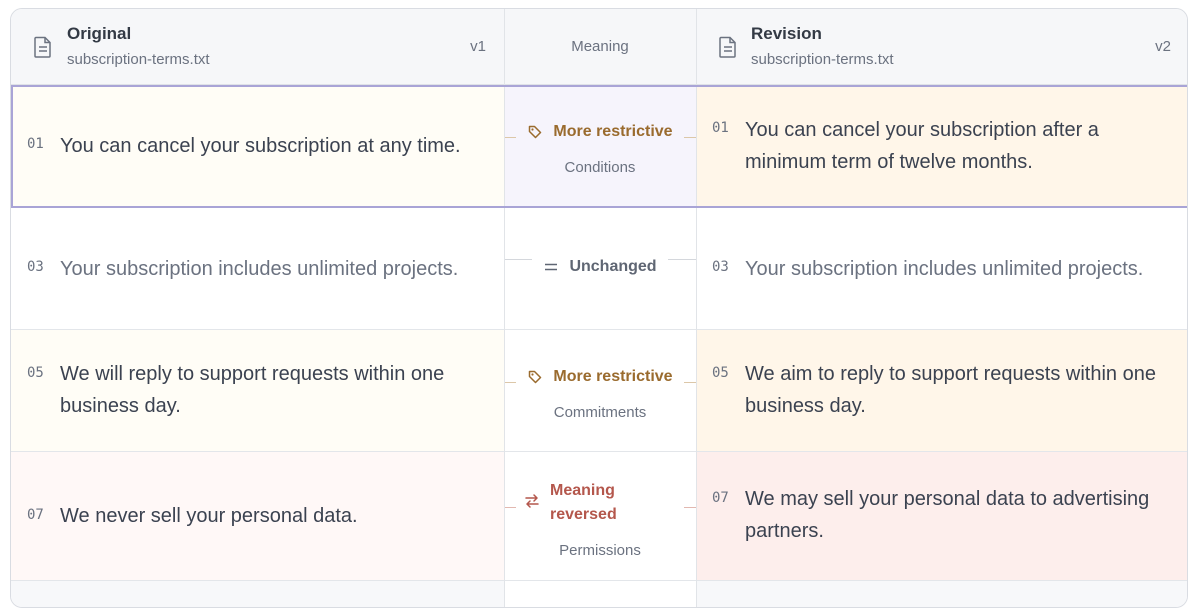  What do you see at coordinates (257, 47) in the screenshot?
I see `original-file-header: Original subscription-terms.txt v1` at bounding box center [257, 47].